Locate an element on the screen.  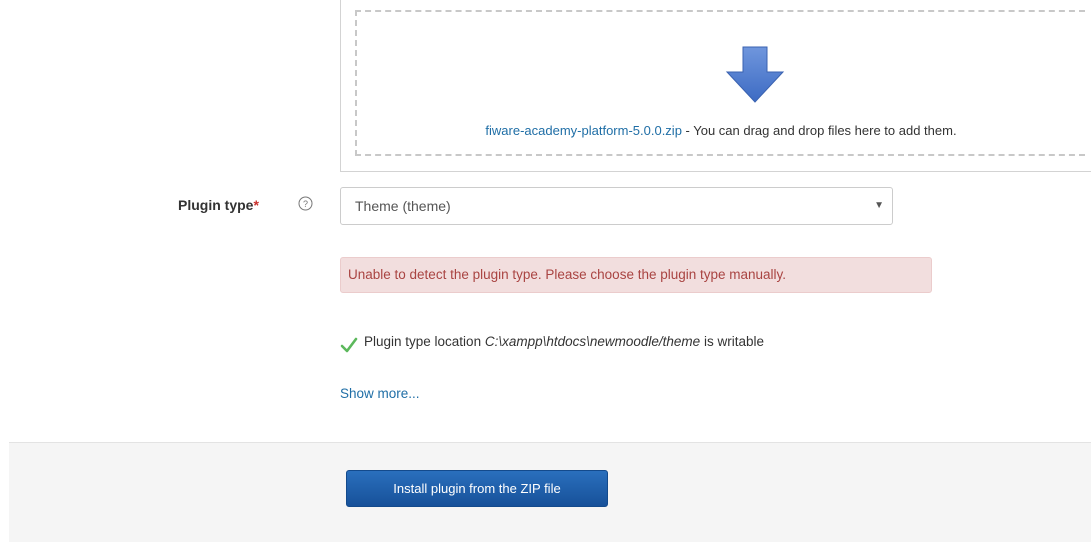
location-path: C:\xampp\htdocs\newmoodle/theme is located at coordinates (592, 341).